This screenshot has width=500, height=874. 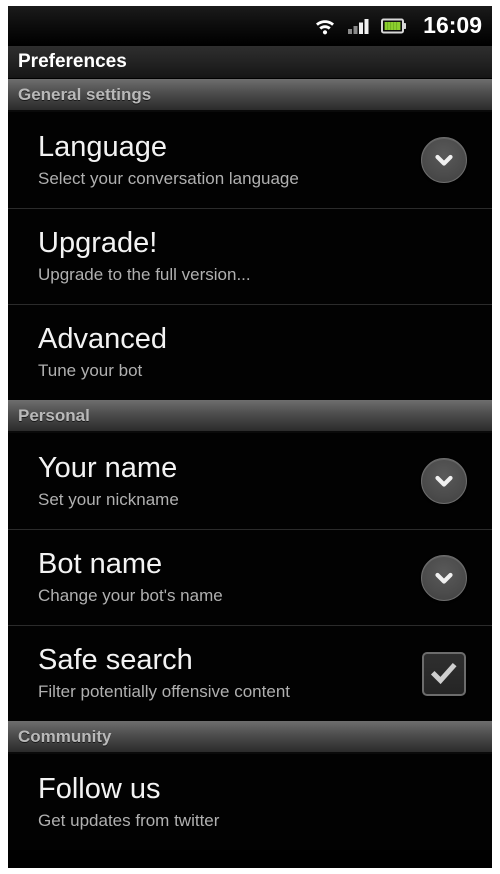 I want to click on status-bar-clock: 16:09, so click(x=452, y=25).